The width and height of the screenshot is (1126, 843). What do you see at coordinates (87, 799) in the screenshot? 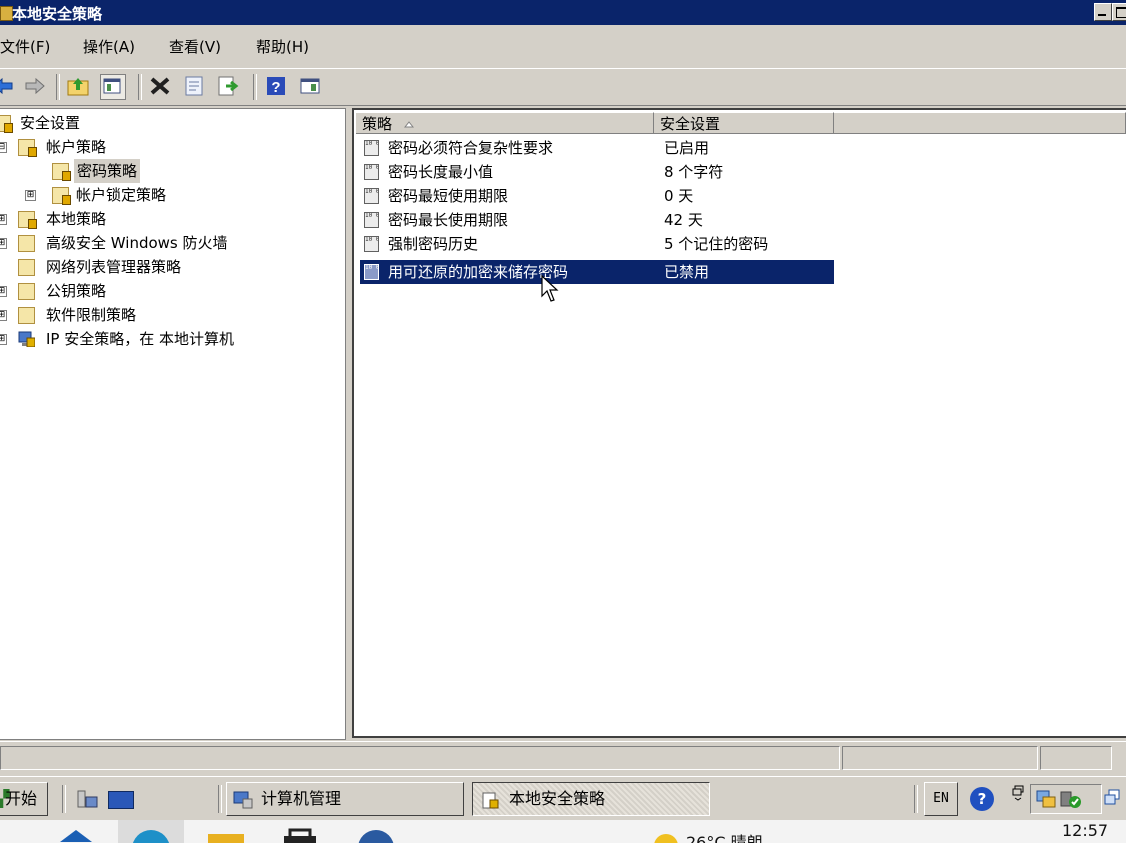
I see `server-manager-icon` at bounding box center [87, 799].